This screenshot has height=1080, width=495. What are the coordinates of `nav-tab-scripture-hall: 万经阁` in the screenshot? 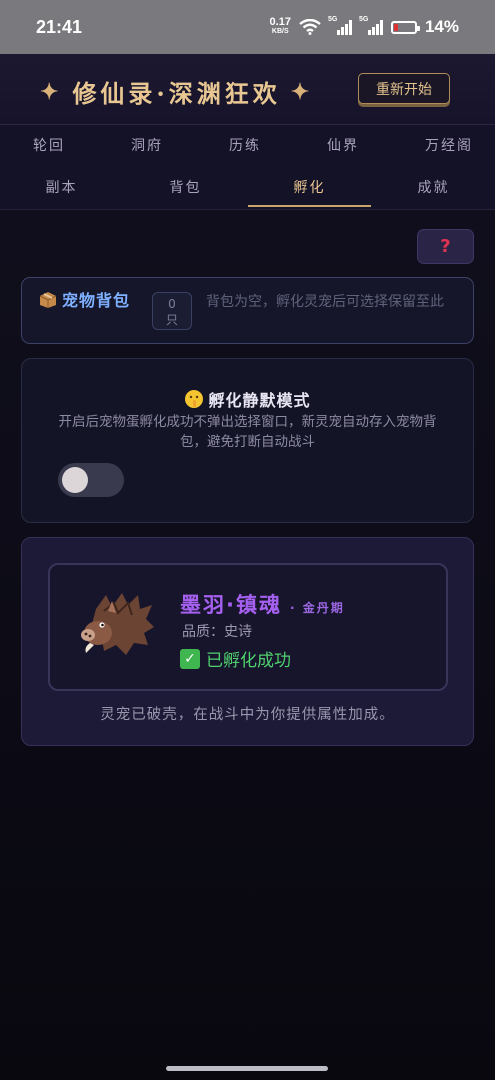 It's located at (449, 145).